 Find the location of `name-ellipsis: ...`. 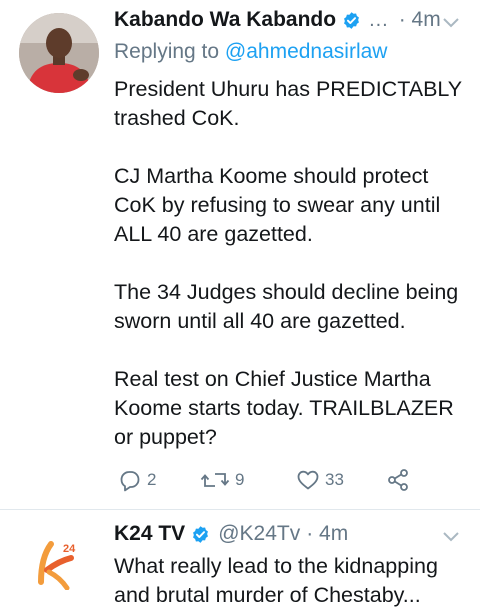

name-ellipsis: ... is located at coordinates (379, 19).